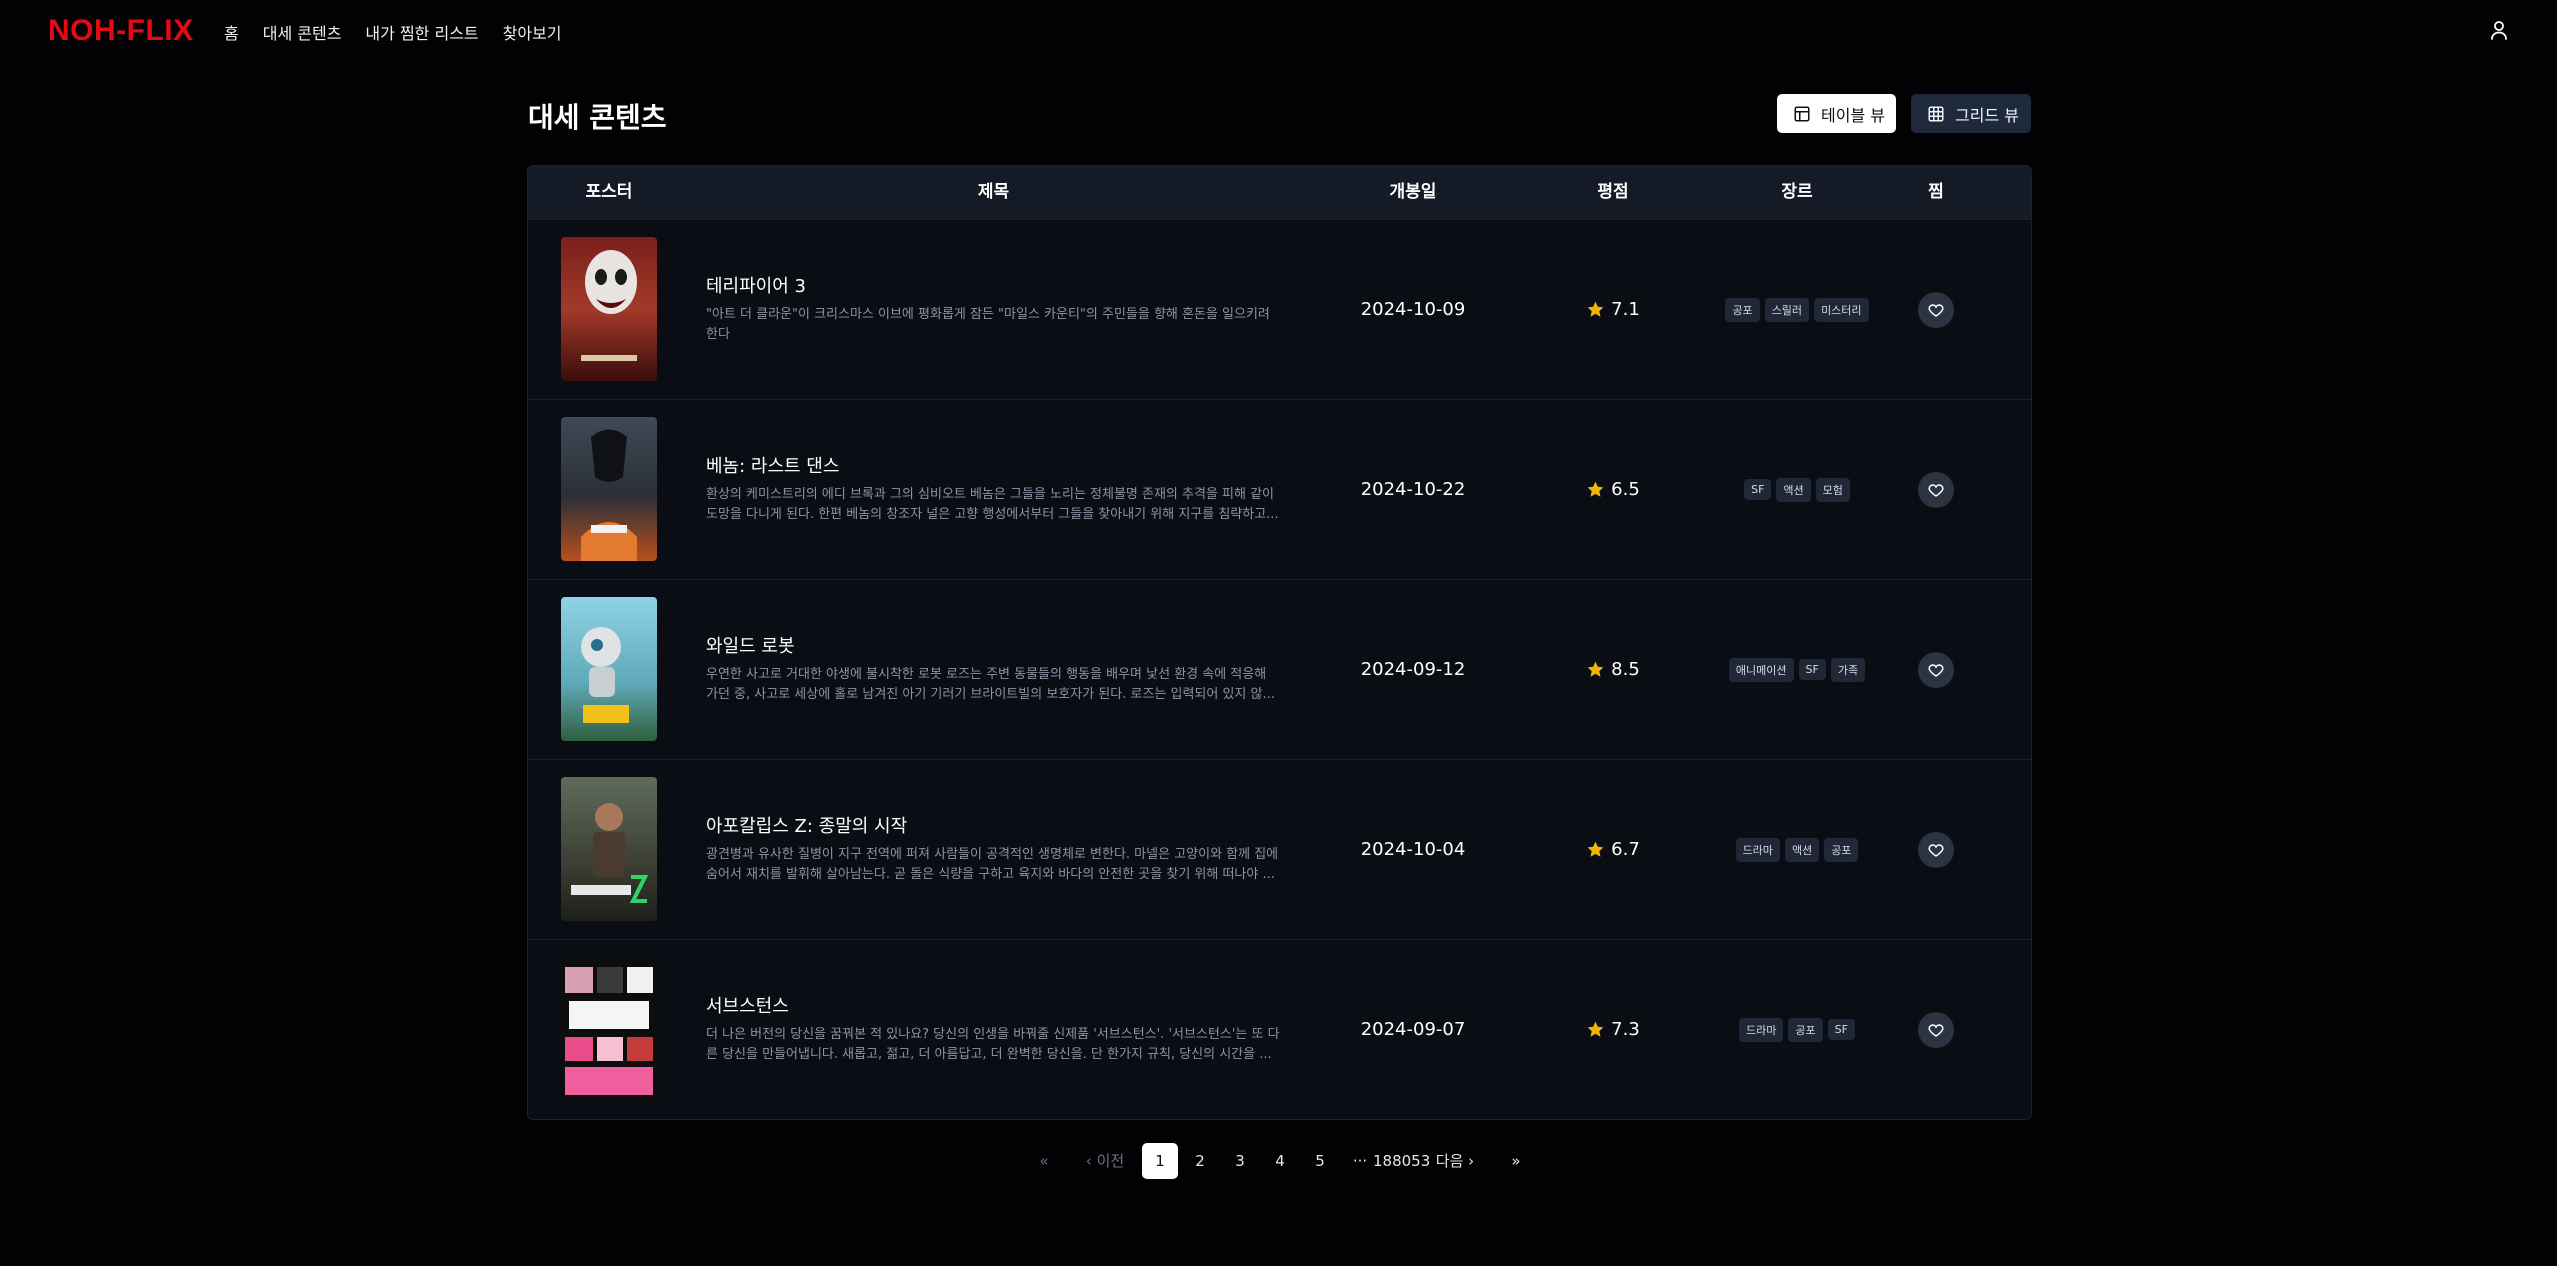 Image resolution: width=2557 pixels, height=1266 pixels. What do you see at coordinates (756, 285) in the screenshot?
I see `movie-title: 테리파이어 3` at bounding box center [756, 285].